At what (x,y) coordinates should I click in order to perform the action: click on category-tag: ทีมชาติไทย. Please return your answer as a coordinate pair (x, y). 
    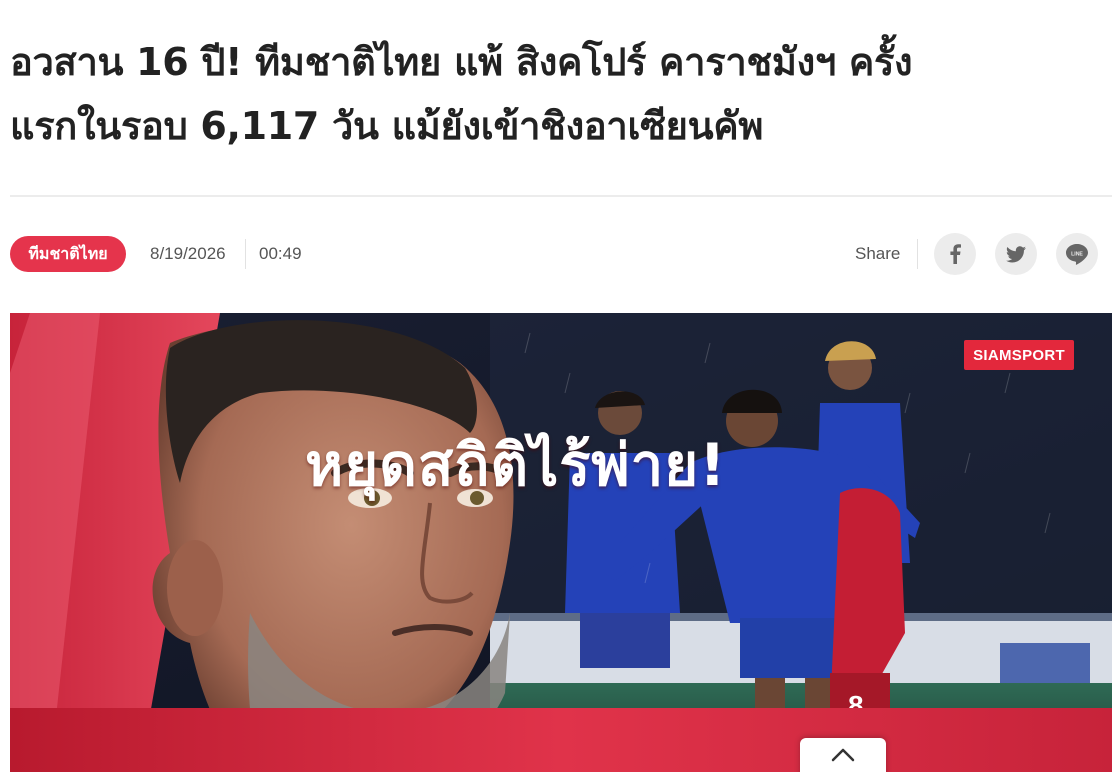
    Looking at the image, I should click on (68, 254).